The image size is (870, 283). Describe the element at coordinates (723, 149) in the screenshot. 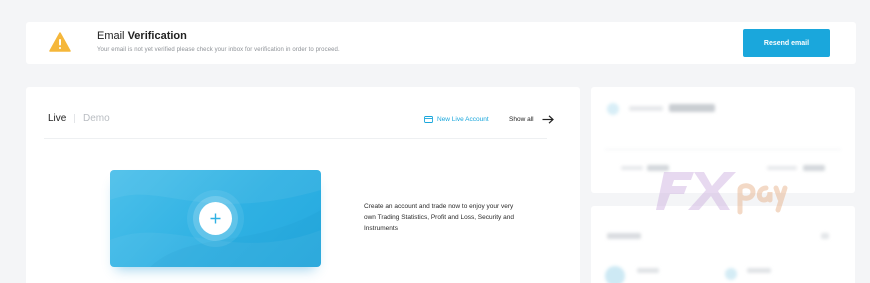

I see `summary-divider` at that location.